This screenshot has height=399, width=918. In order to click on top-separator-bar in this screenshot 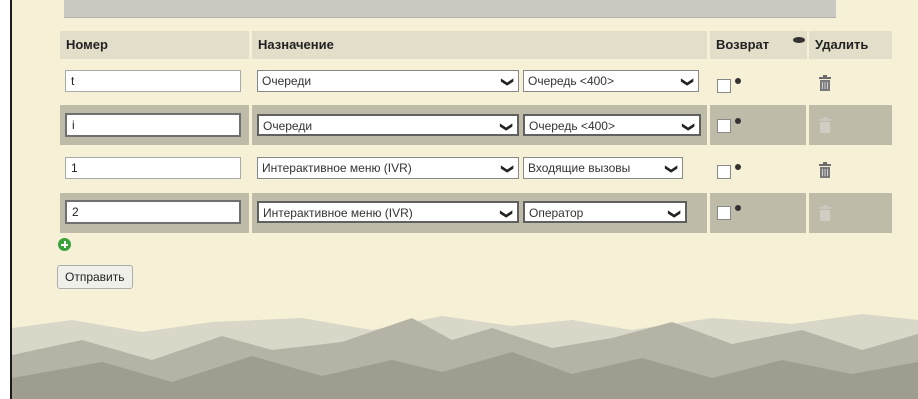, I will do `click(450, 9)`.